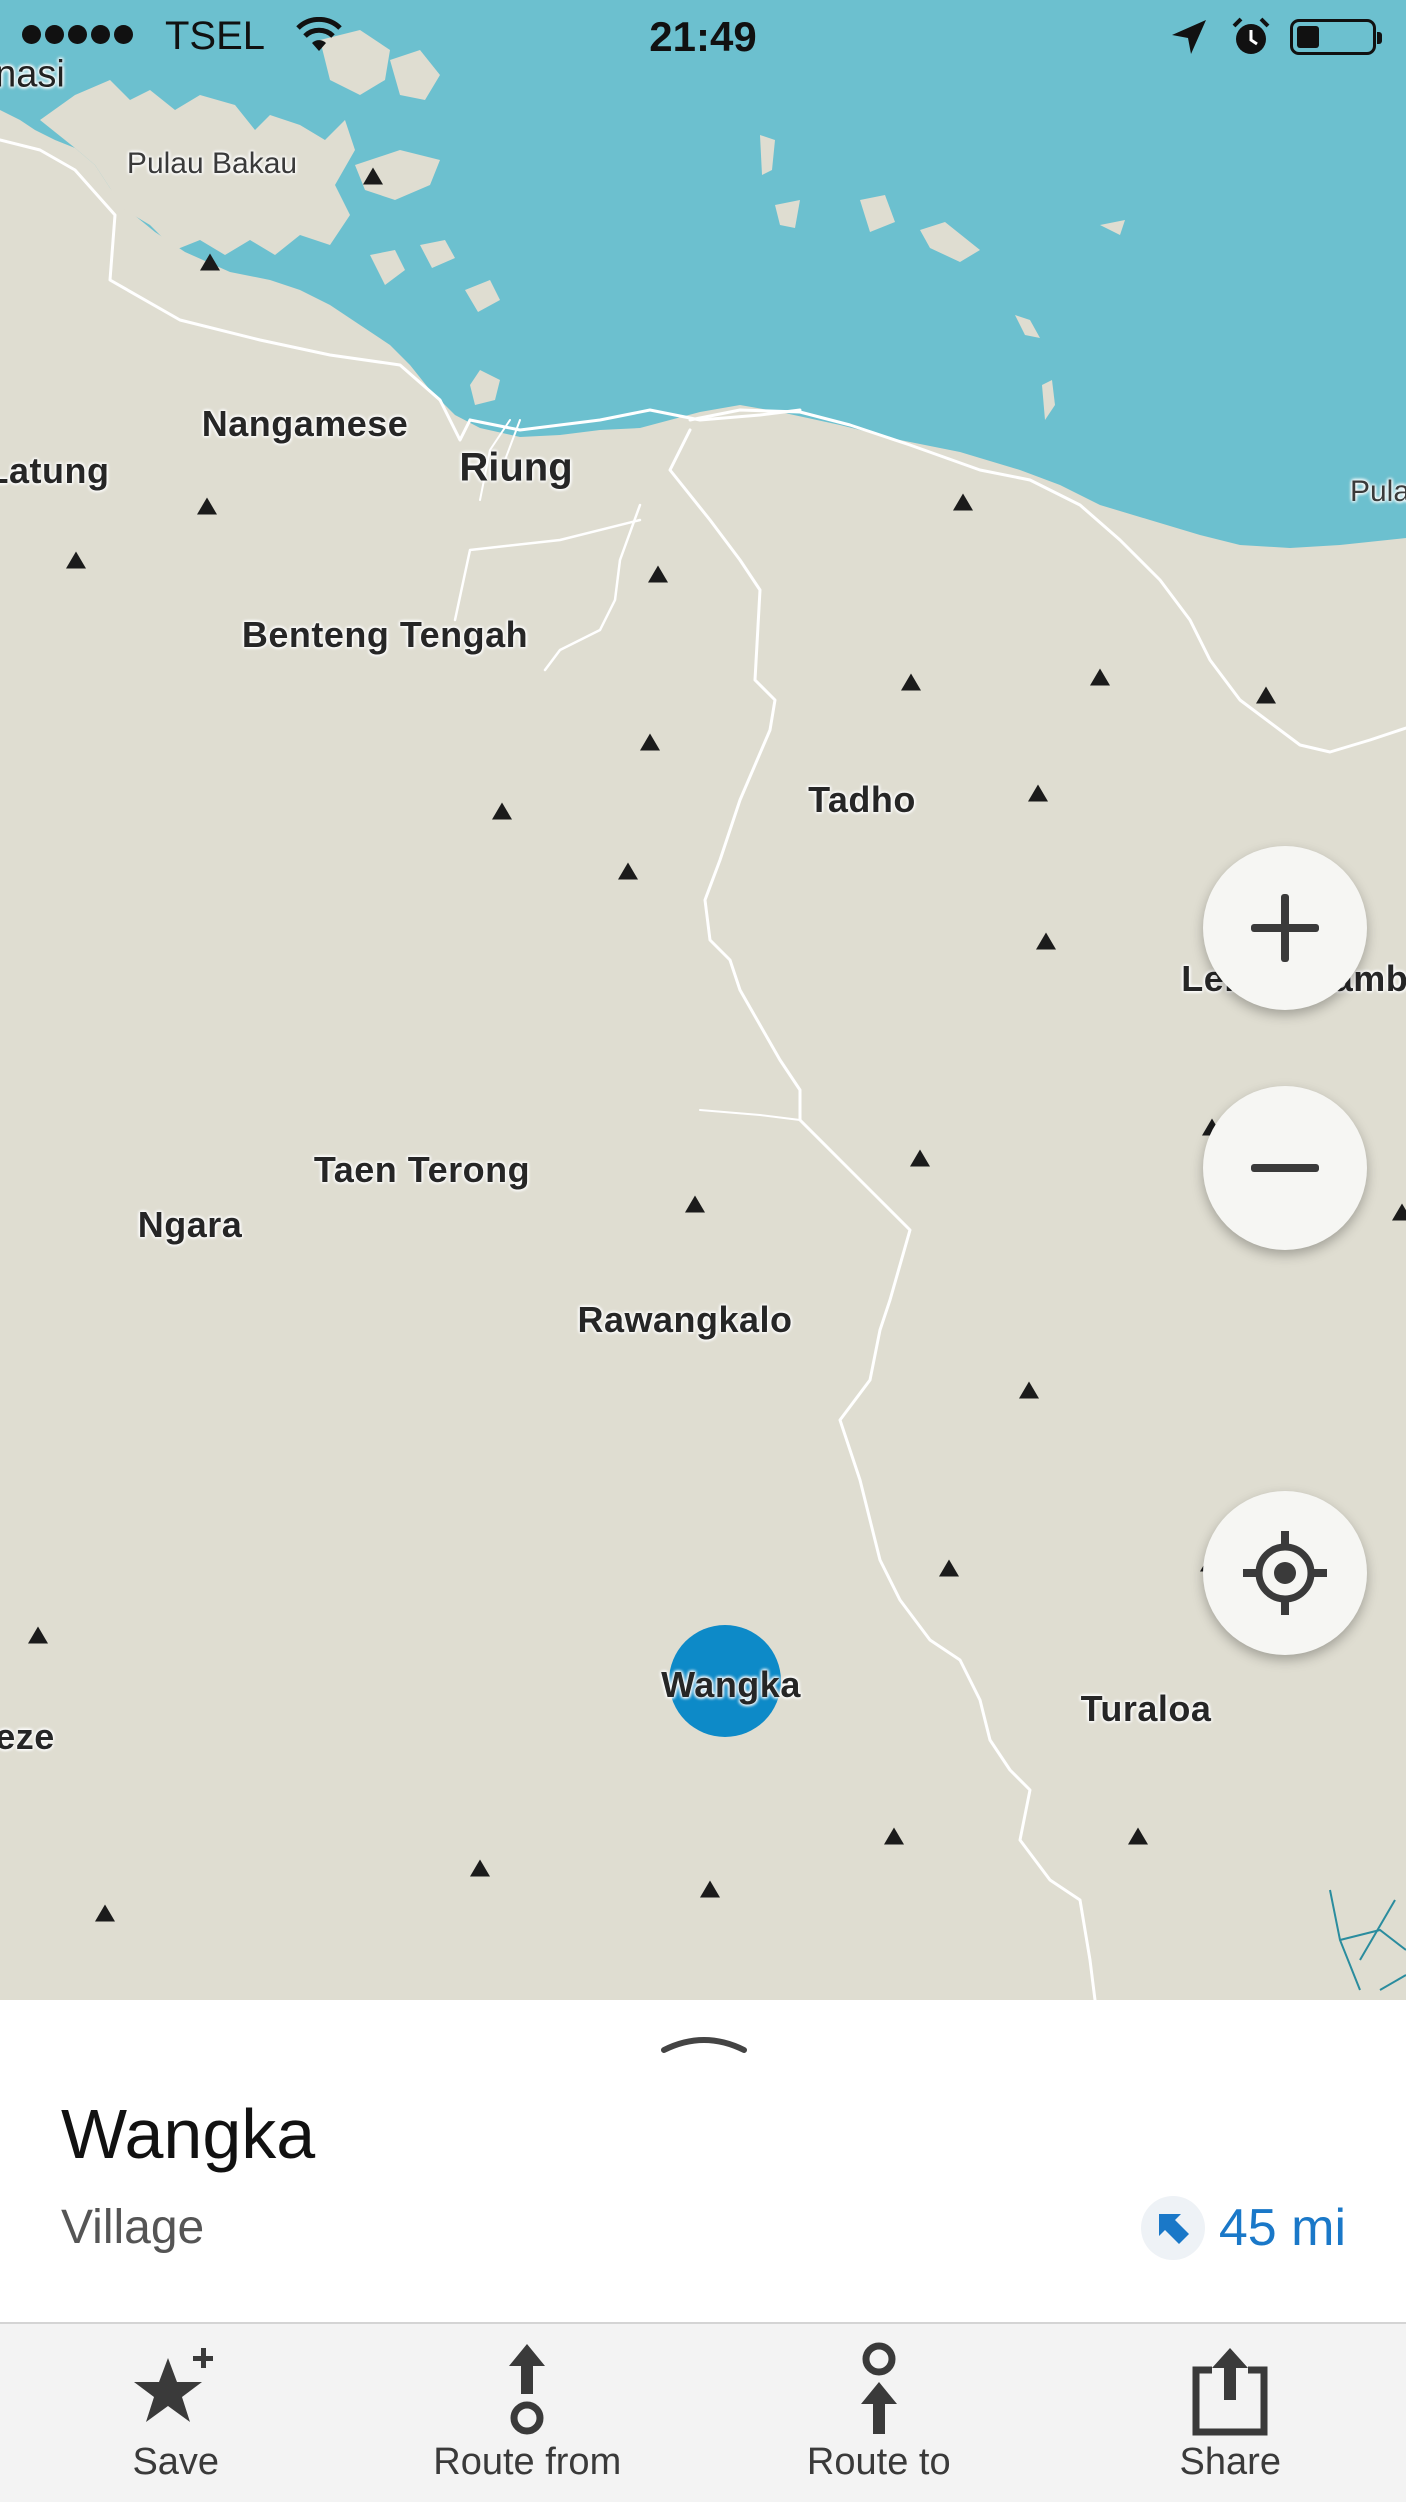 This screenshot has width=1406, height=2502. What do you see at coordinates (879, 2390) in the screenshot?
I see `route-to-icon` at bounding box center [879, 2390].